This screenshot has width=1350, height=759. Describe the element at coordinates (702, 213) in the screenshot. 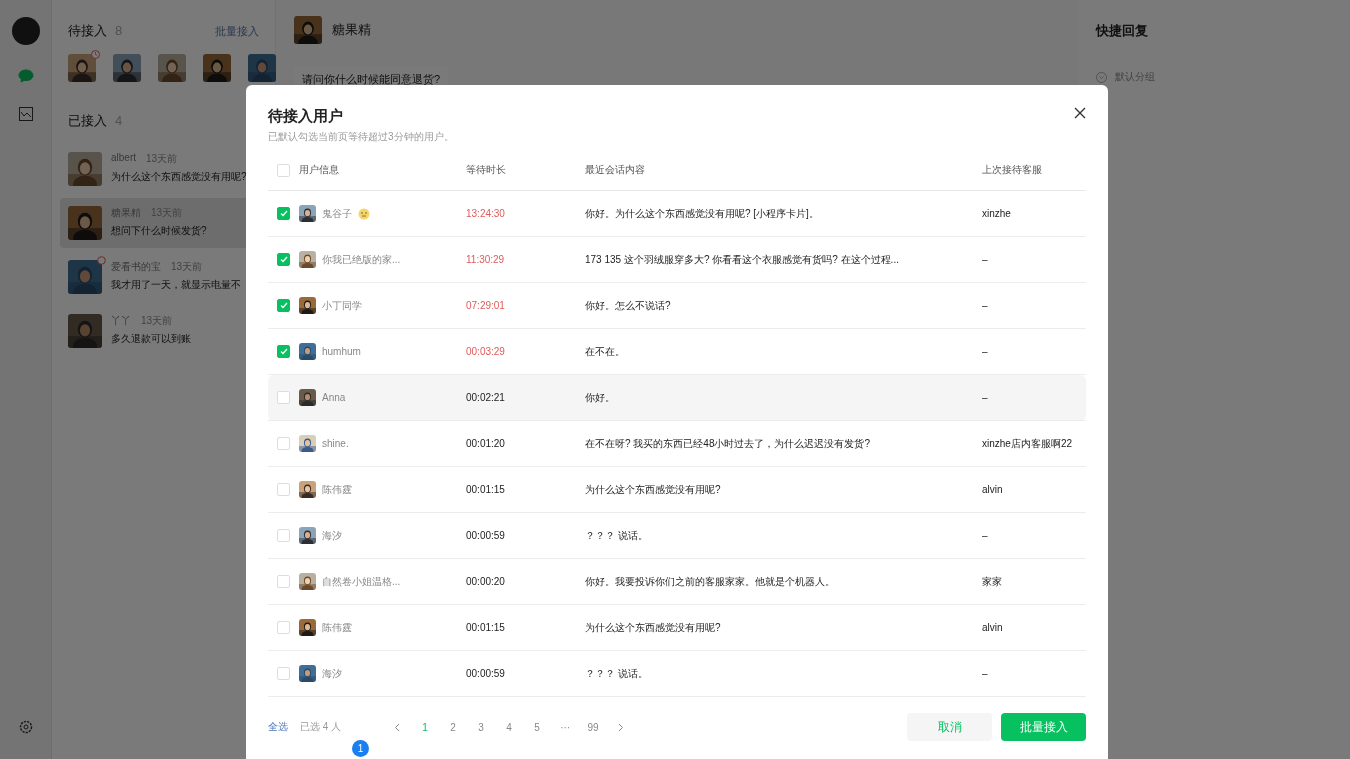

I see `message-preview: 你好。为什么这个东西感觉没有用呢? [小程序卡片]。` at that location.